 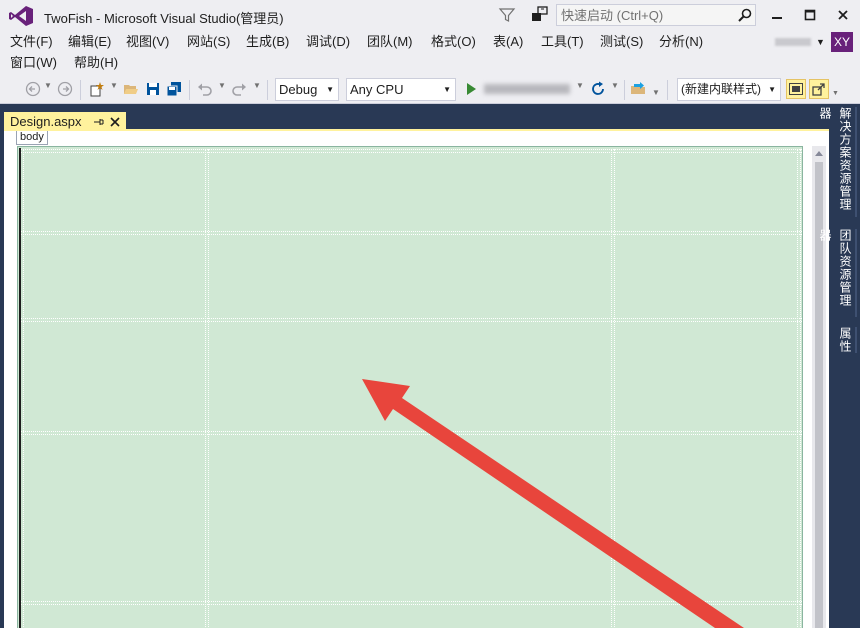 I want to click on quick-launch-box, so click(x=656, y=15).